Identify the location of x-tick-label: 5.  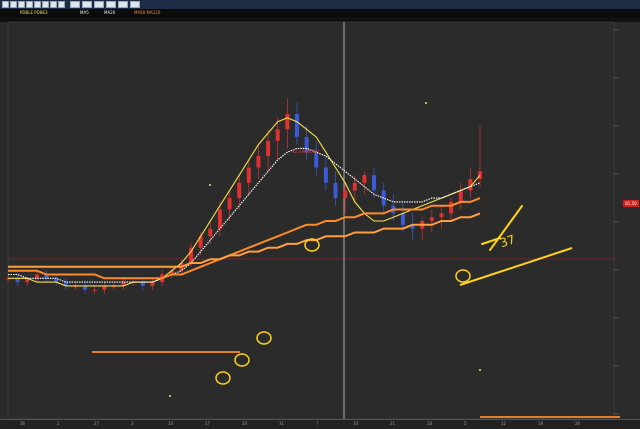
(465, 423).